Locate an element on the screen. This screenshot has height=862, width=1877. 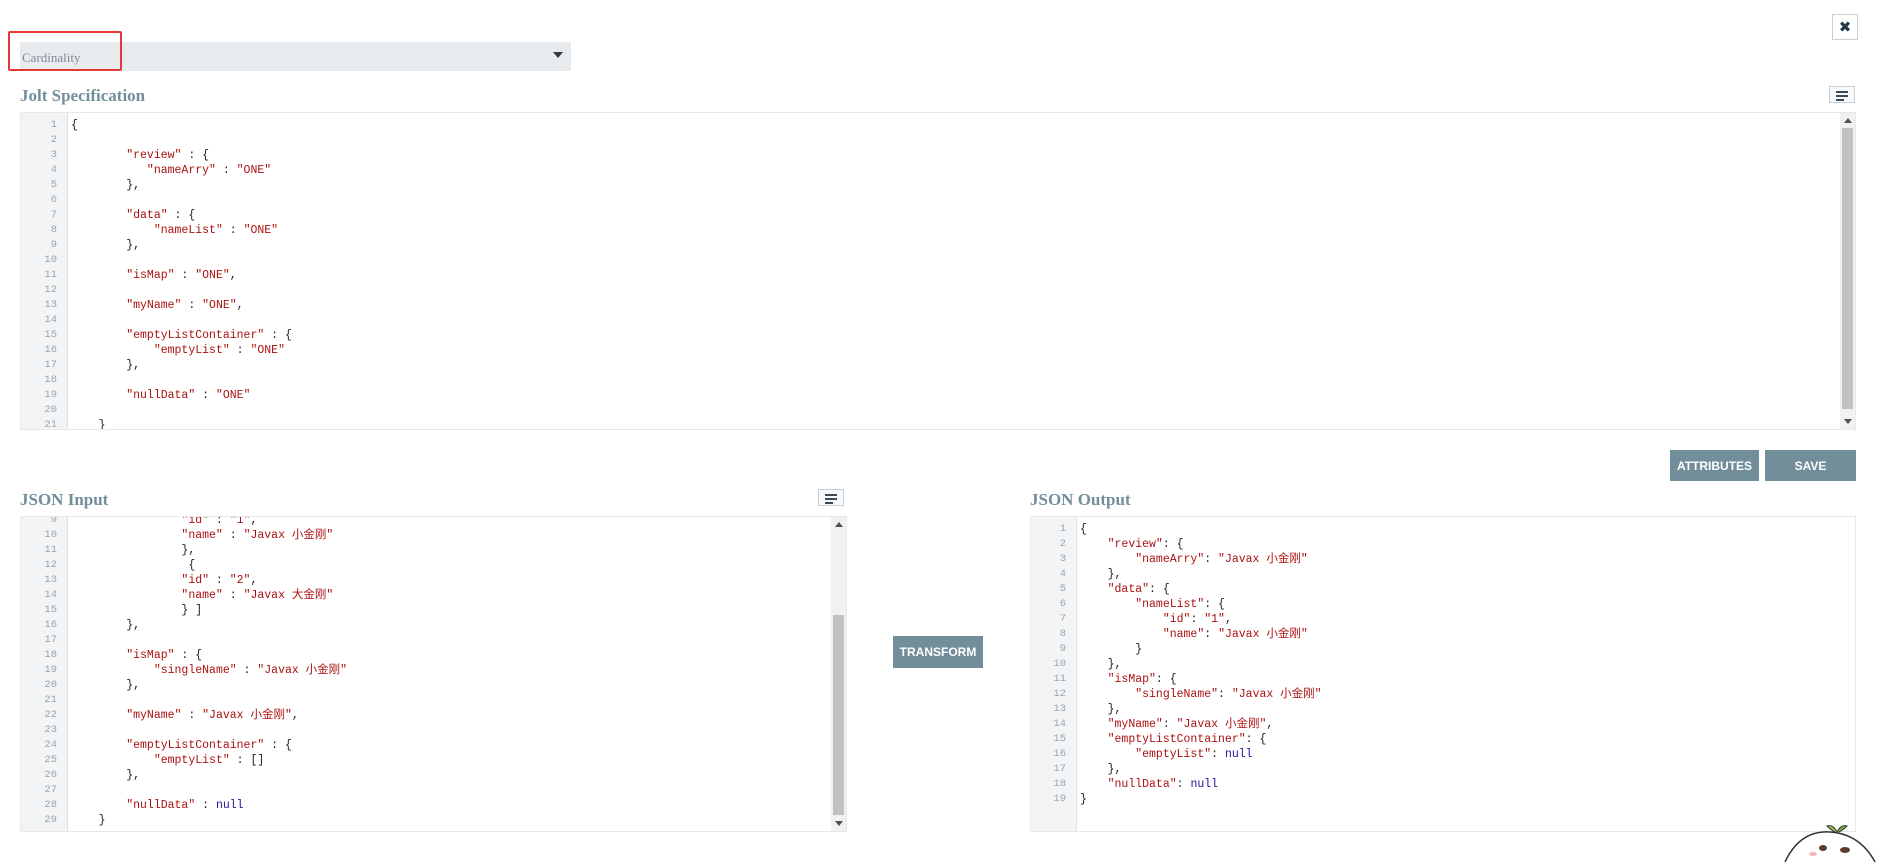
line-number: 10 is located at coordinates (50, 260).